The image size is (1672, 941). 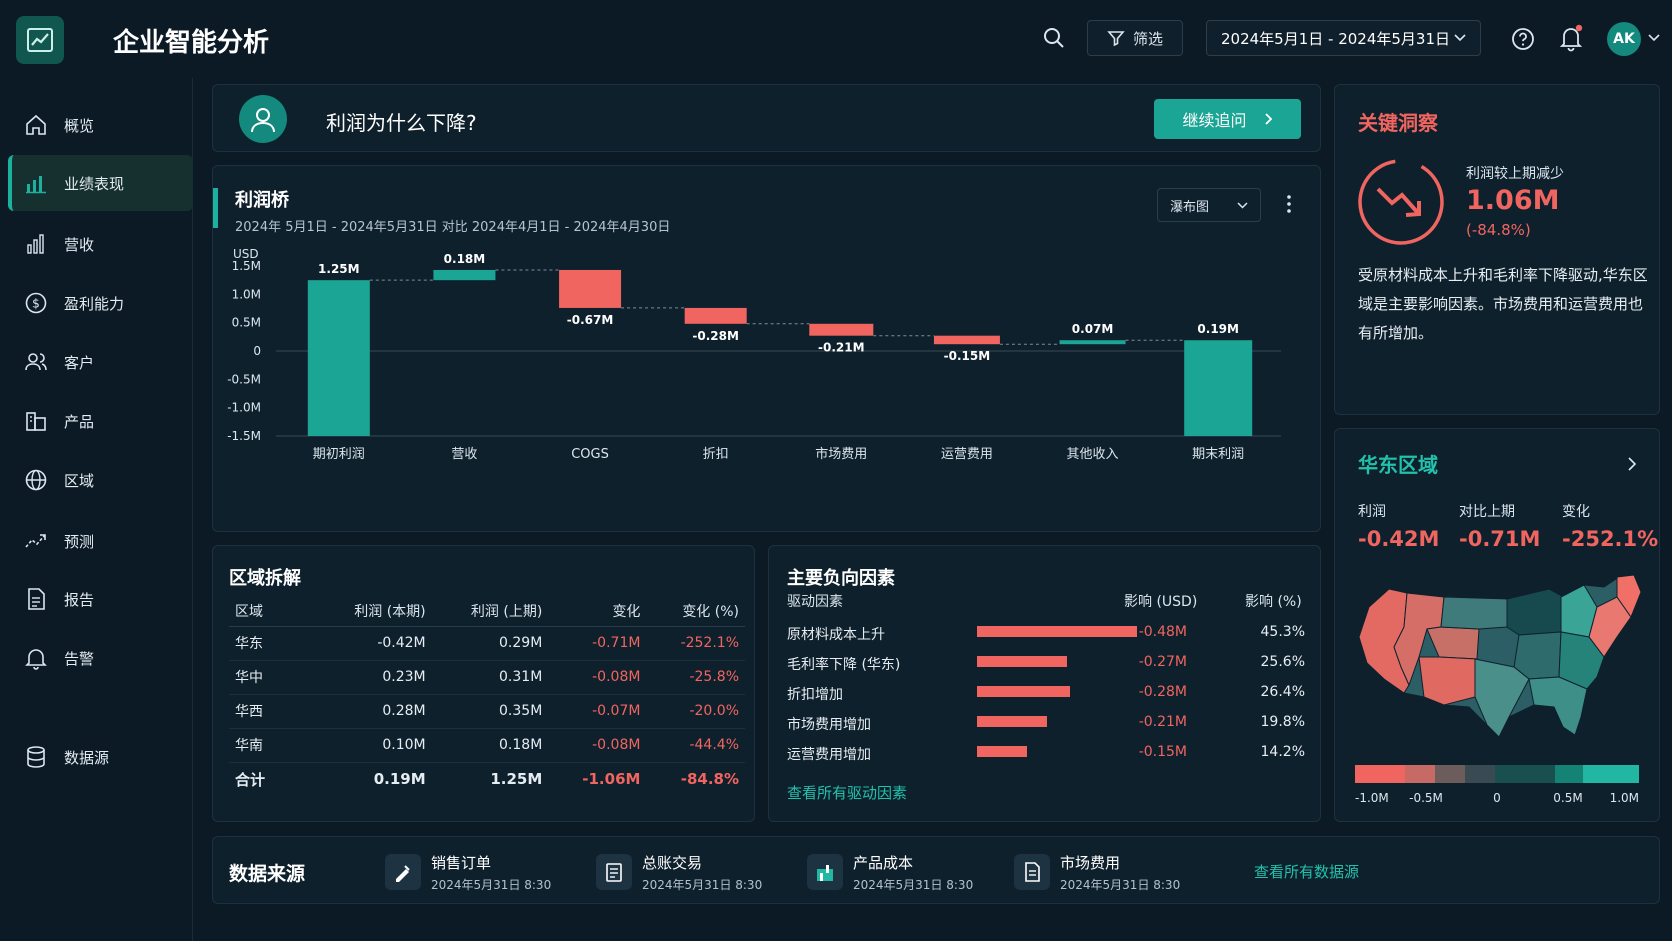 I want to click on product-icon, so click(x=36, y=421).